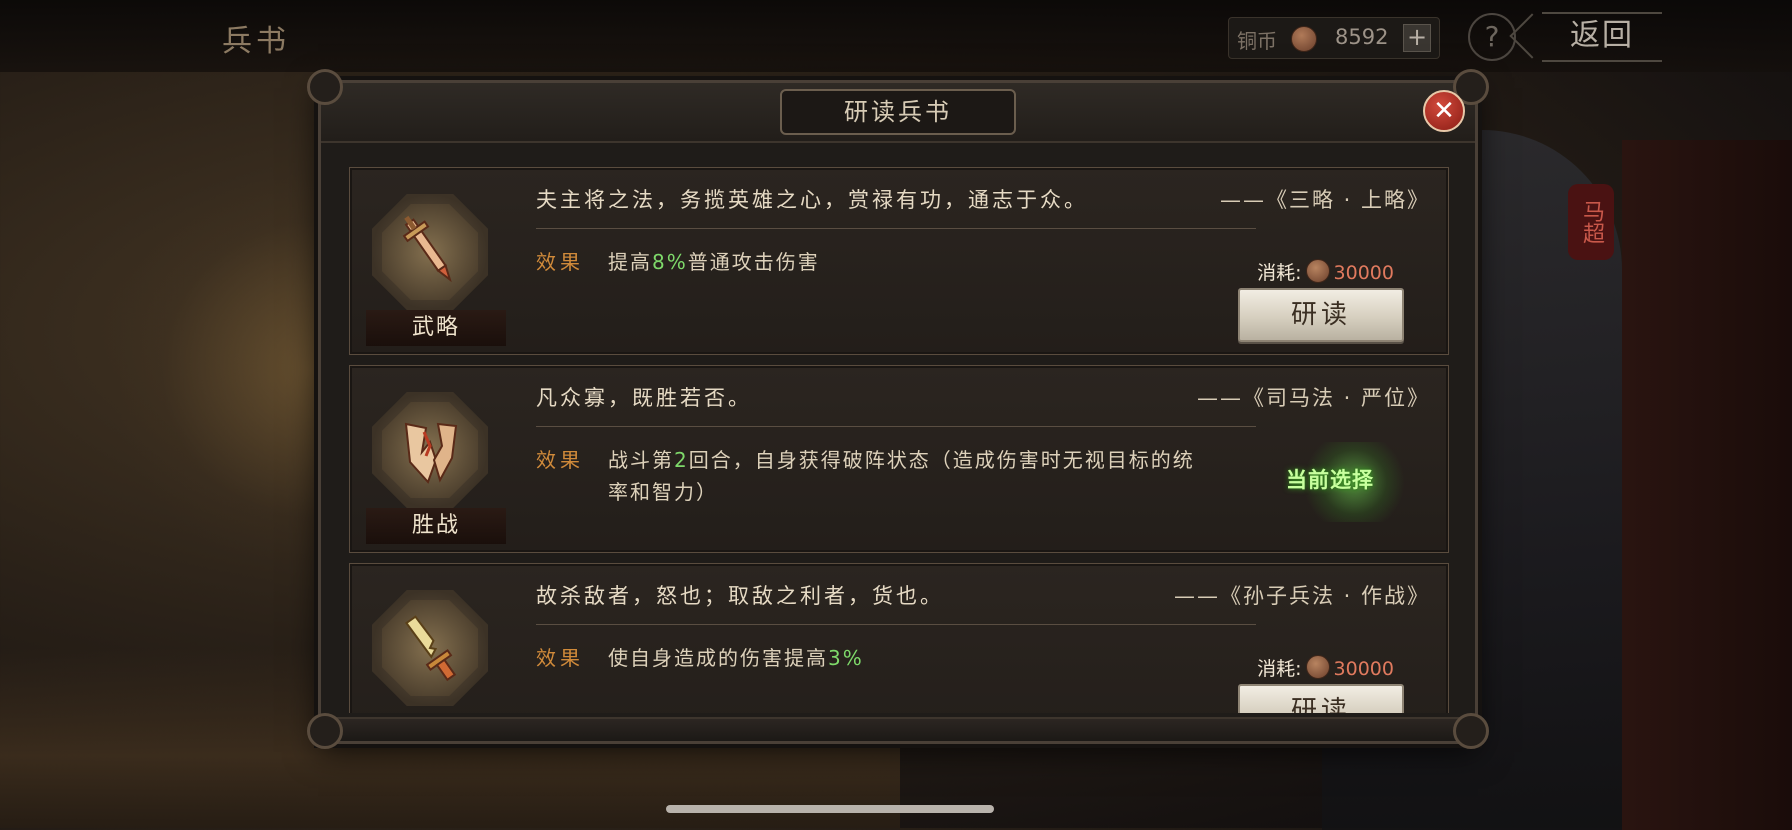  I want to click on effect-text: 战斗第2回合，自身获得破阵状态（造成伤害时无视目标的统率和智力）, so click(908, 476).